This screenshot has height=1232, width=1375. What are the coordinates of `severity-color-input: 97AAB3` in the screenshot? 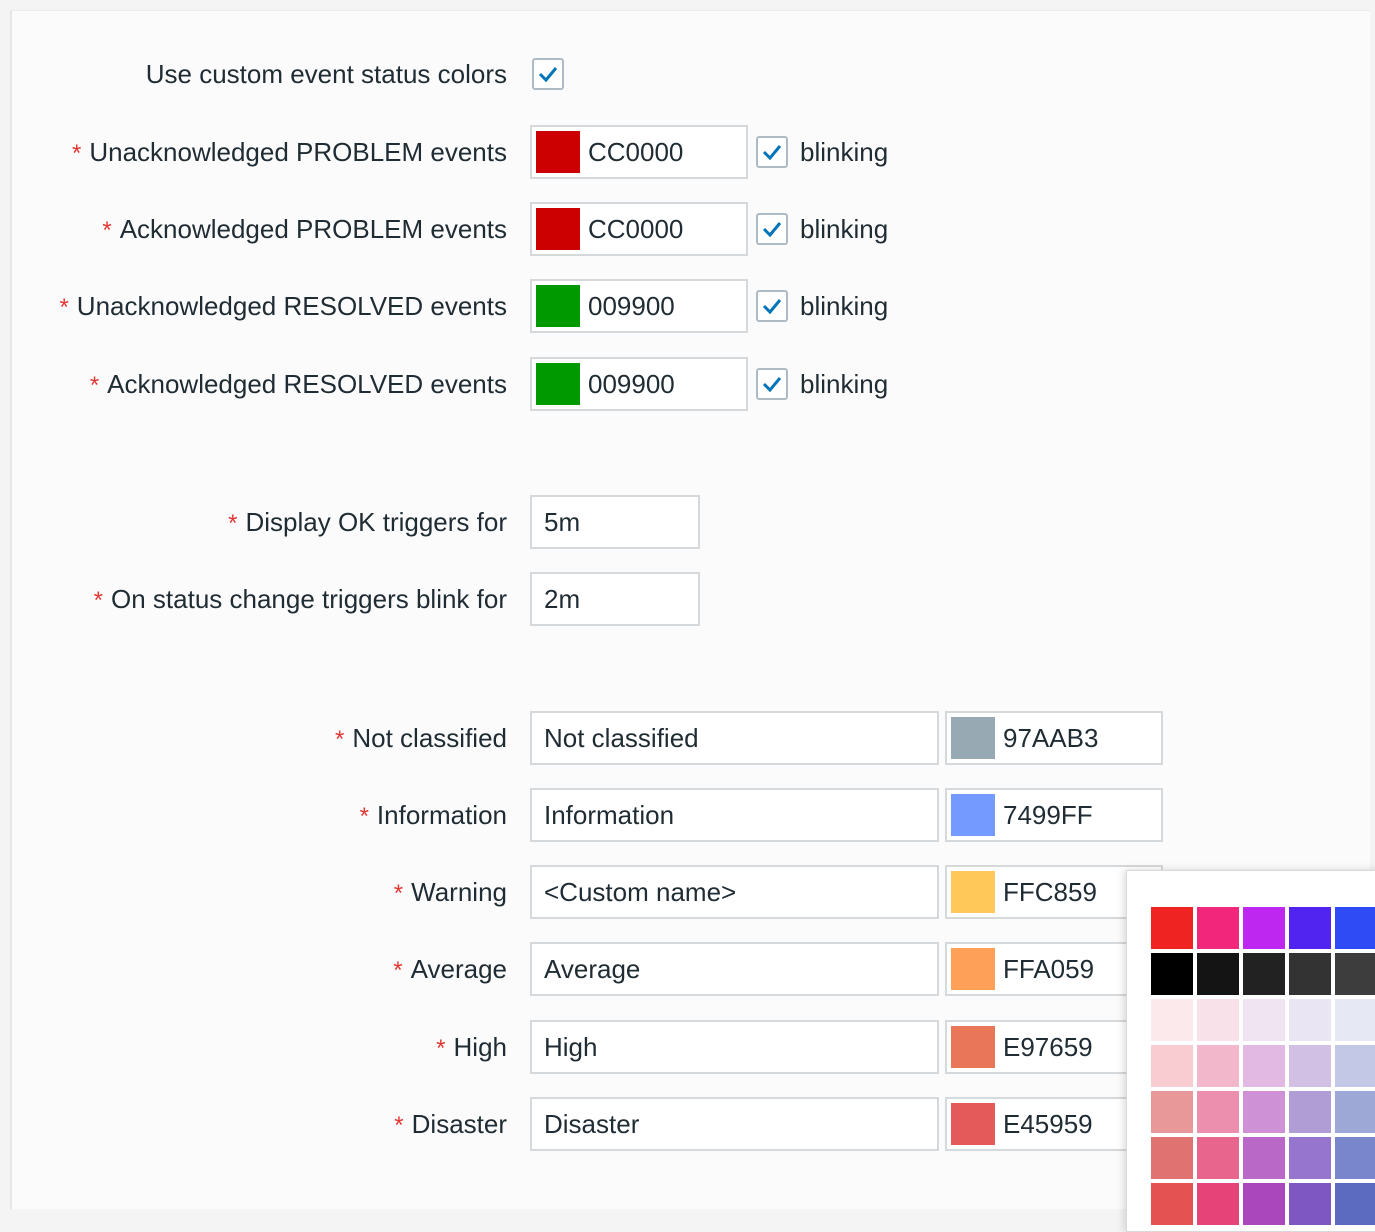 It's located at (1054, 738).